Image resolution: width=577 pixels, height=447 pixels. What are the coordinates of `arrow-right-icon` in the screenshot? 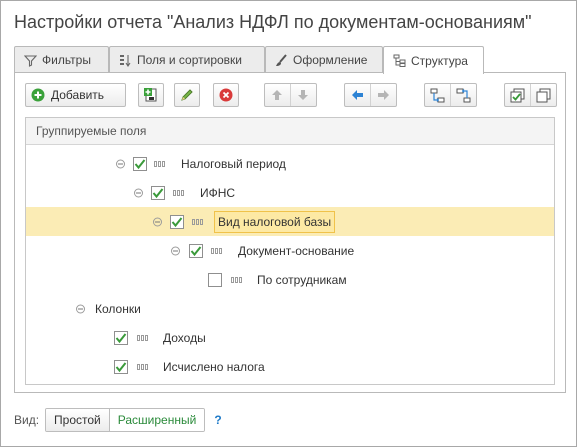 It's located at (383, 95).